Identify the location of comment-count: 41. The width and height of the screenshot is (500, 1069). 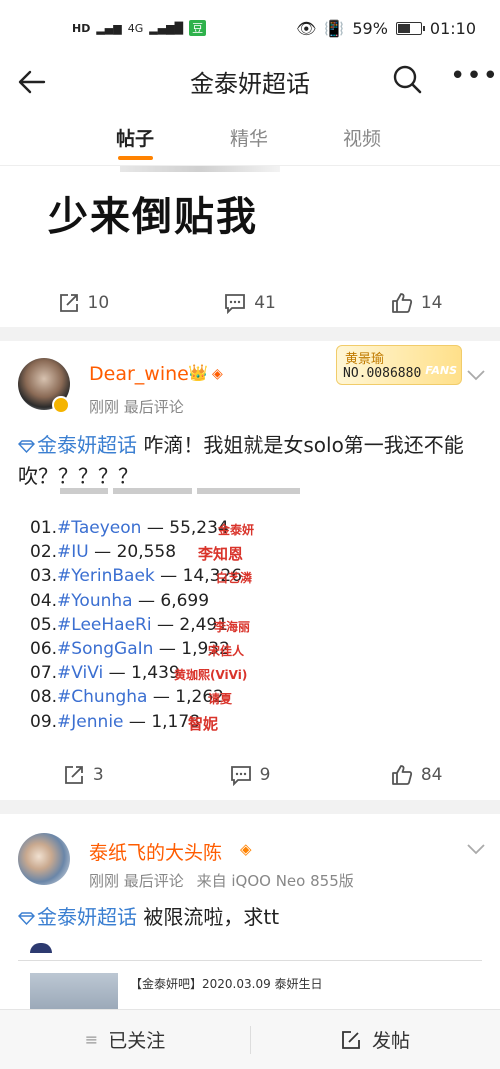
(265, 303).